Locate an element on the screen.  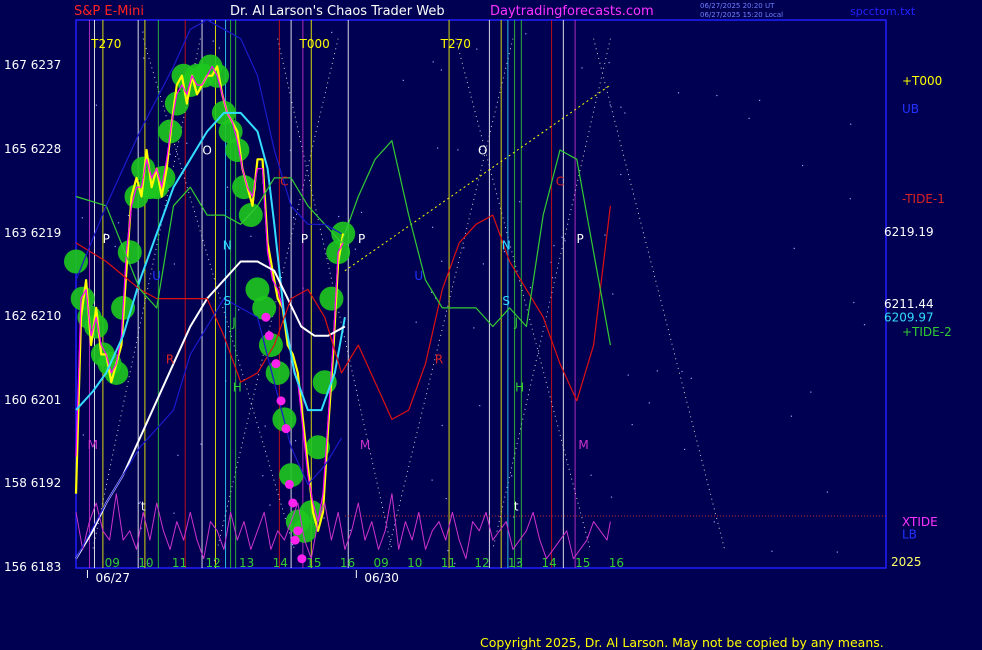
date-label: 06/30 is located at coordinates (381, 578).